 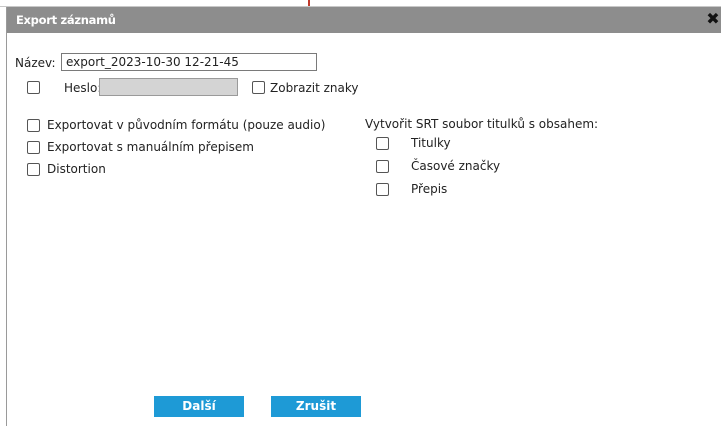 What do you see at coordinates (83, 88) in the screenshot?
I see `password-label: Heslo:` at bounding box center [83, 88].